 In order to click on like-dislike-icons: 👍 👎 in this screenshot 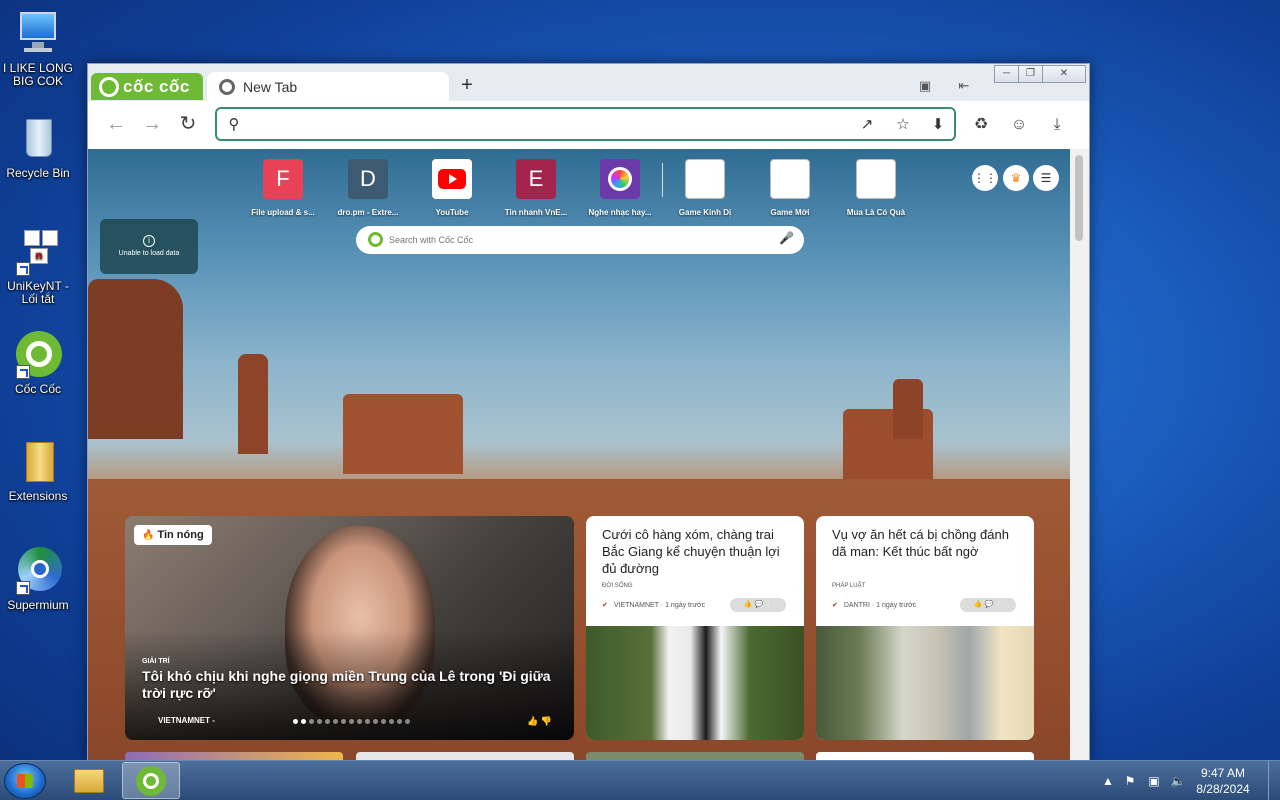, I will do `click(539, 721)`.